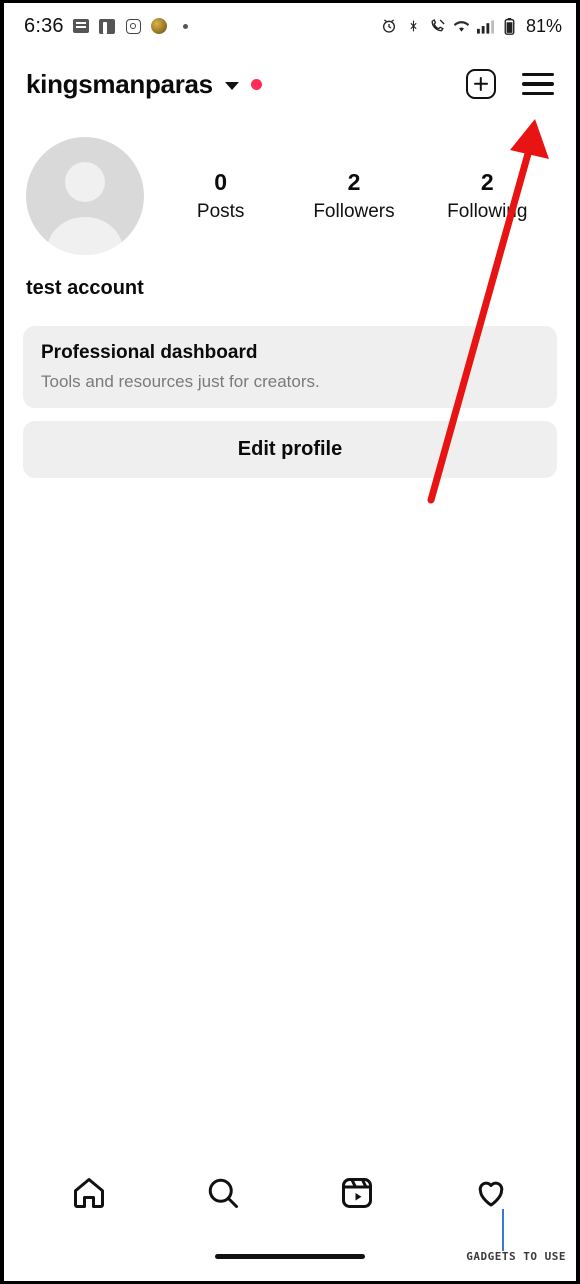 Image resolution: width=580 pixels, height=1284 pixels. I want to click on chevron-down-icon, so click(231, 86).